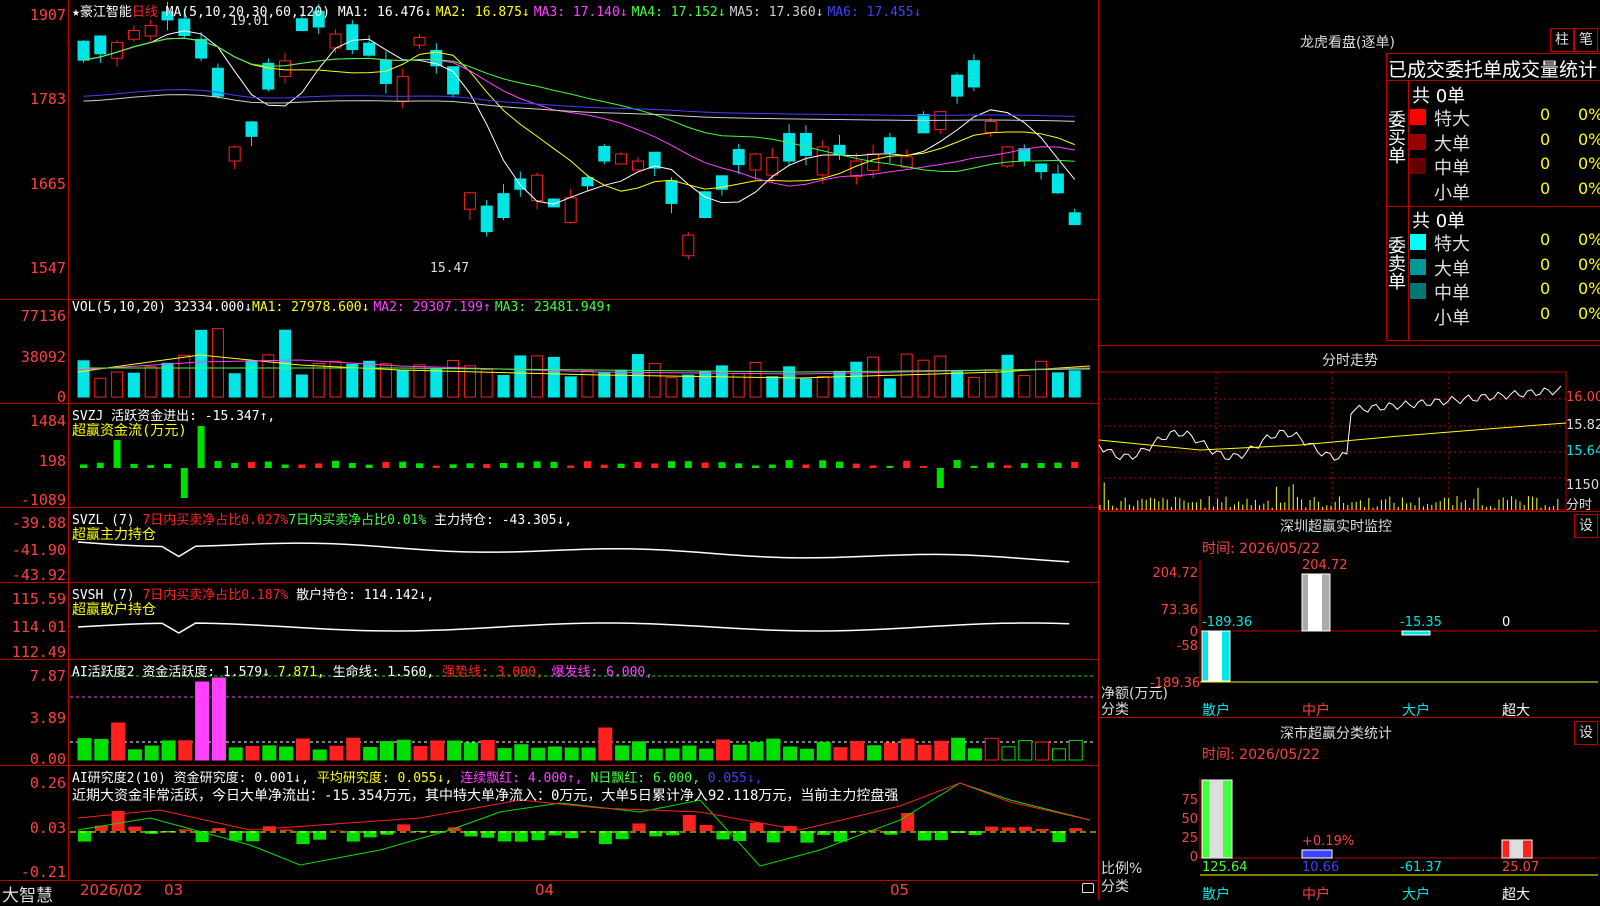 This screenshot has width=1600, height=906. What do you see at coordinates (114, 534) in the screenshot?
I see `svzl-sub: 超赢主力持仓` at bounding box center [114, 534].